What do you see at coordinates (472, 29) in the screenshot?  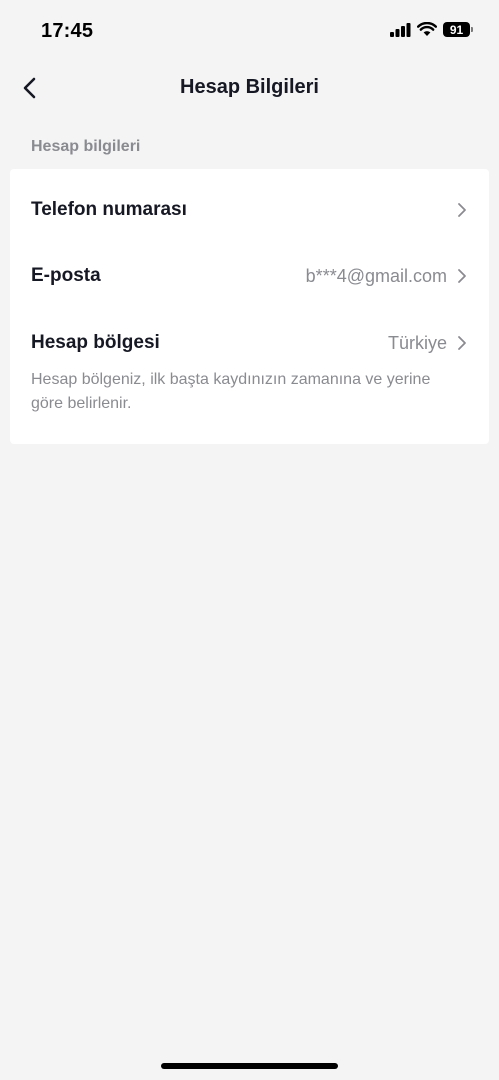 I see `battery-tip` at bounding box center [472, 29].